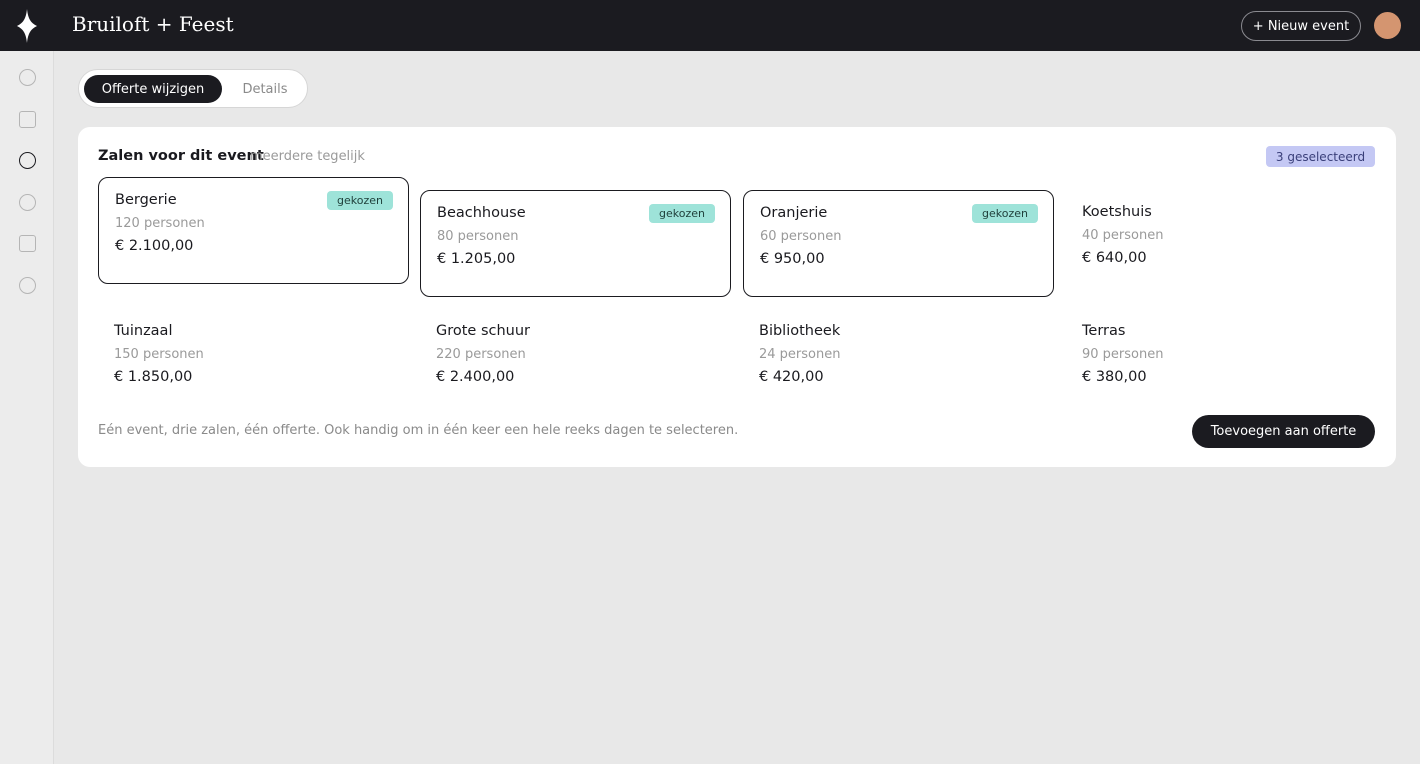  What do you see at coordinates (1114, 258) in the screenshot?
I see `room-price: € 640,00` at bounding box center [1114, 258].